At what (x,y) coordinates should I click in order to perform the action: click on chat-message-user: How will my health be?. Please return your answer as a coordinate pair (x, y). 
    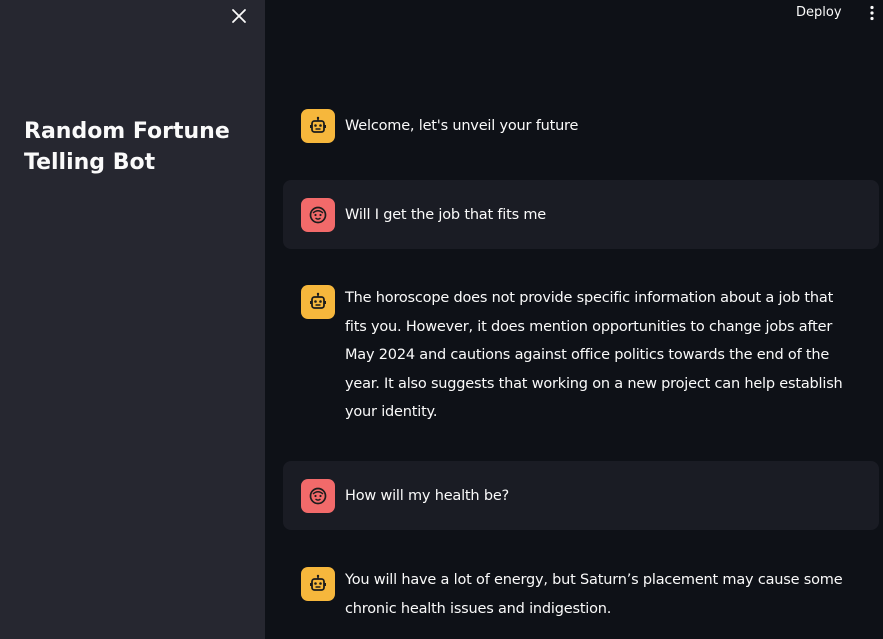
    Looking at the image, I should click on (581, 495).